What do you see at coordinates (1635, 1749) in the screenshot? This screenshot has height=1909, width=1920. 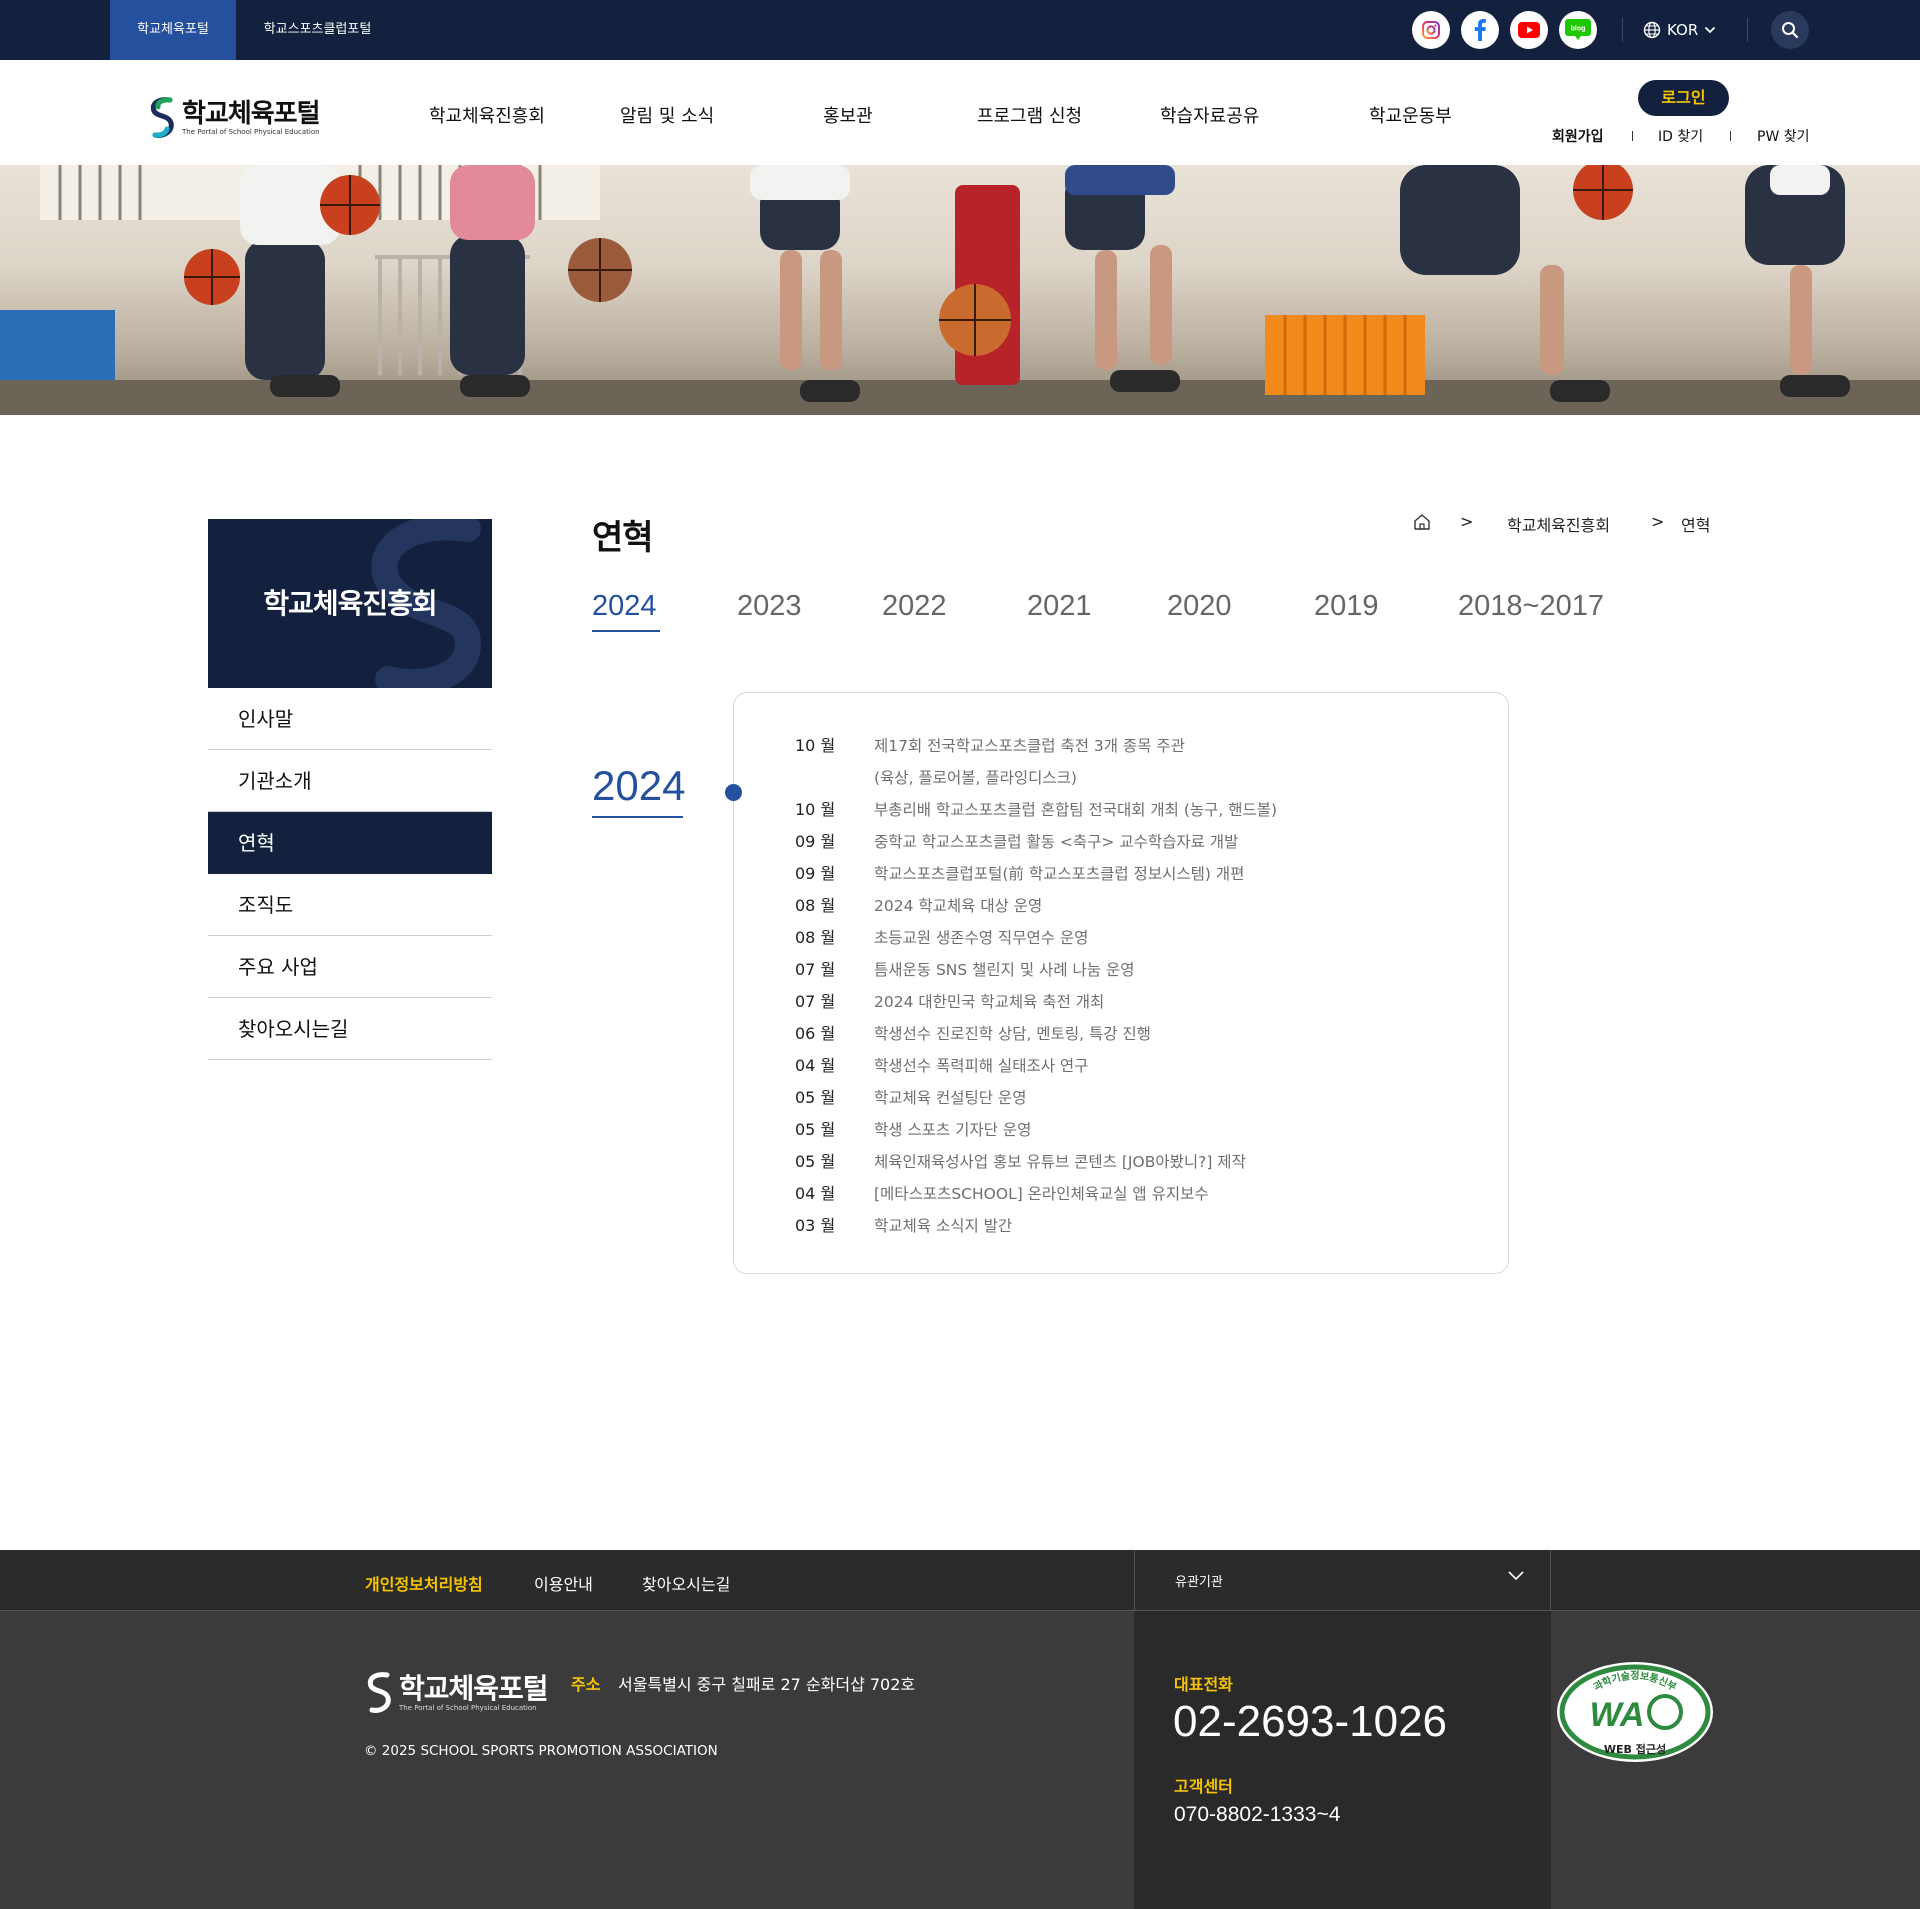 I see `wa-sub-text: WEB 접근성` at bounding box center [1635, 1749].